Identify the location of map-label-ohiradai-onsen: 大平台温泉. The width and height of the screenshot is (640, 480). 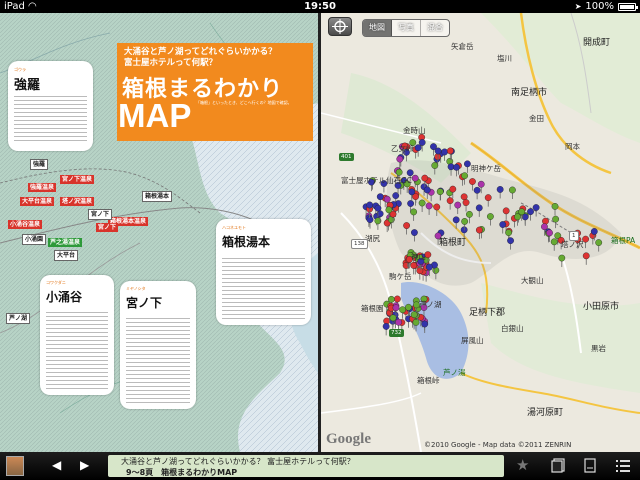
(37, 201).